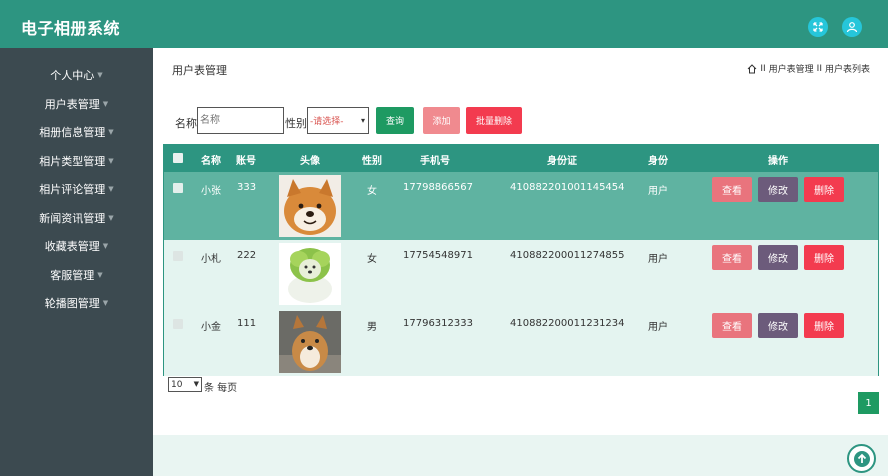  I want to click on arrow-up-icon, so click(861, 458).